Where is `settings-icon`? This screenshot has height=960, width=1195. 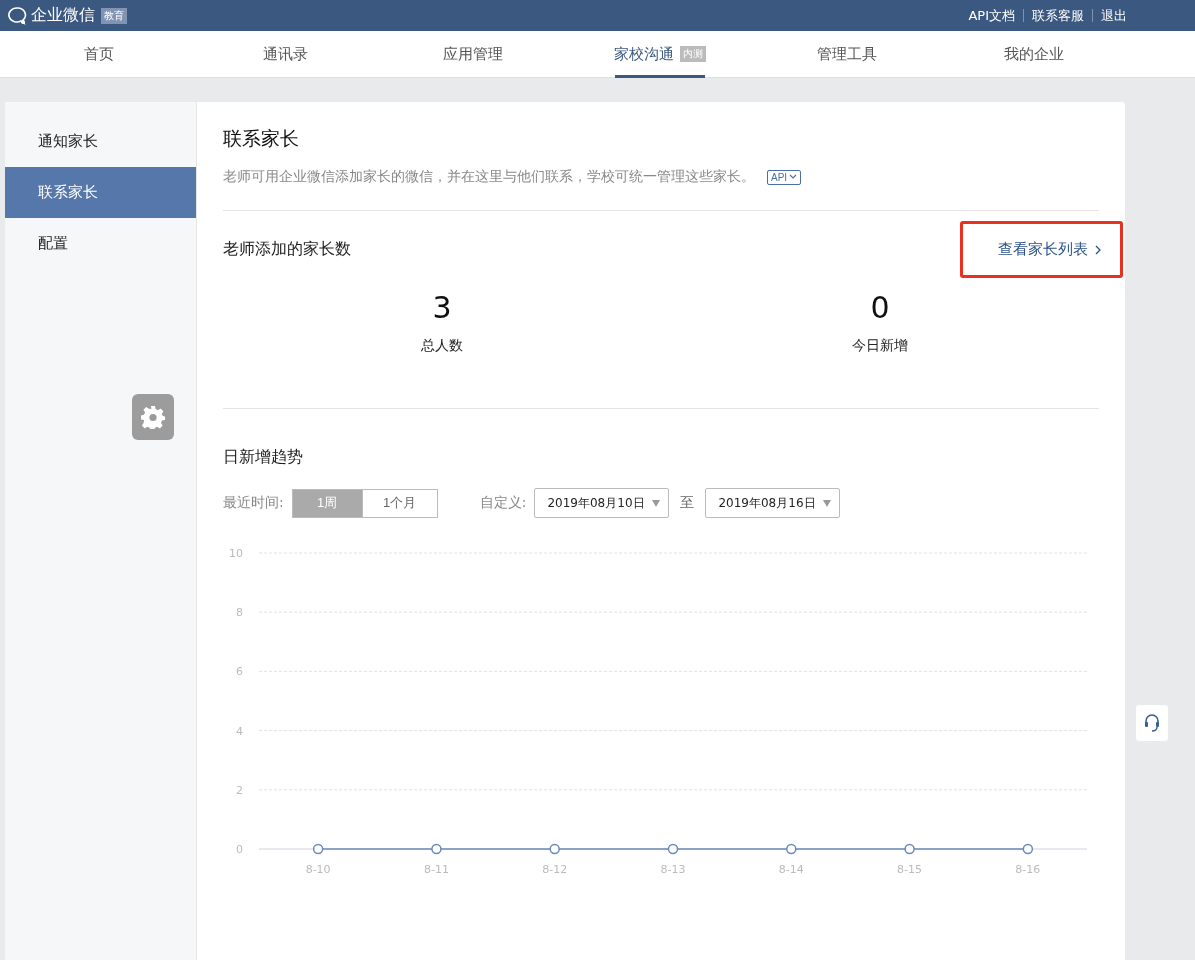
settings-icon is located at coordinates (153, 417).